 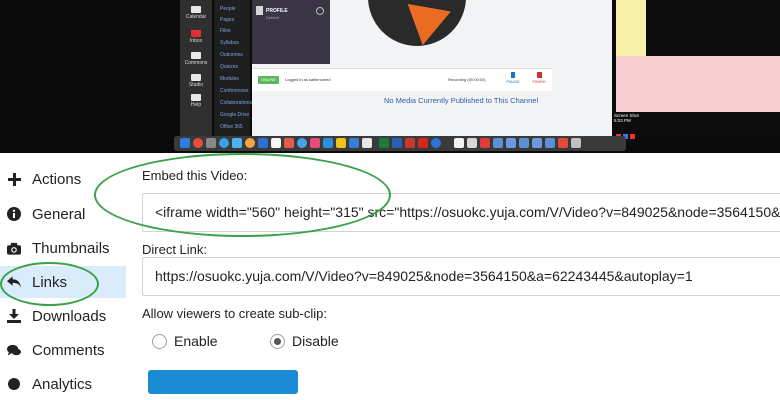 I want to click on mail-icon, so click(x=237, y=143).